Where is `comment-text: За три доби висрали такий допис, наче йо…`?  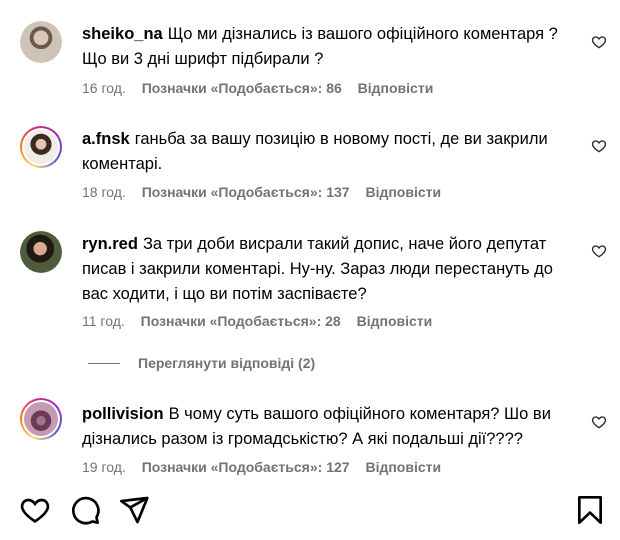 comment-text: За три доби висрали такий допис, наче йо… is located at coordinates (317, 269).